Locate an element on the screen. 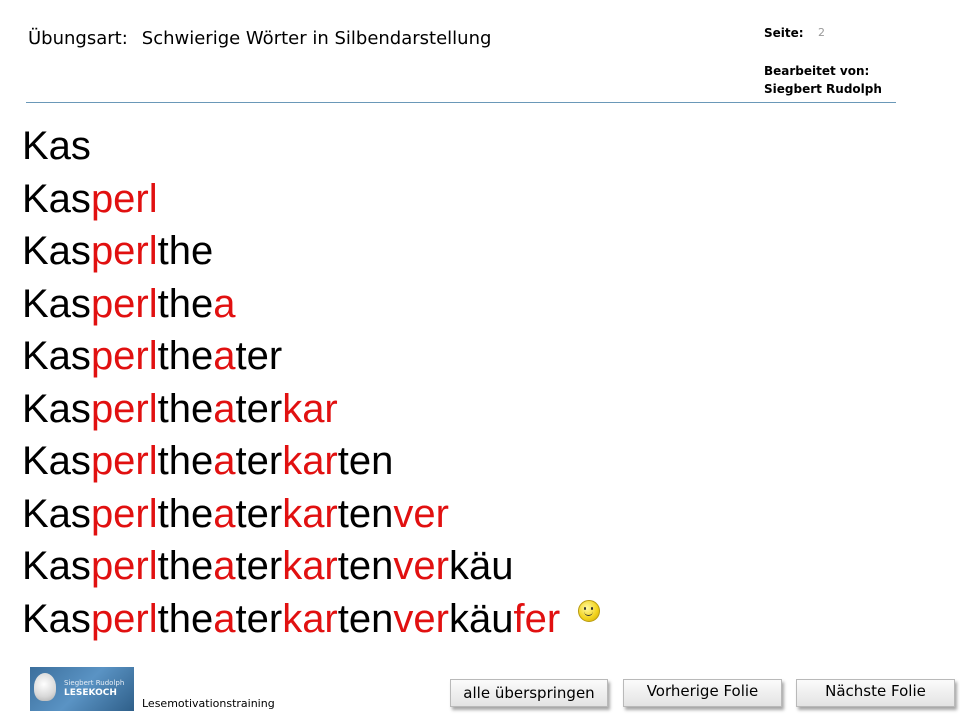 This screenshot has width=960, height=720. word-line: Kasperltheaterkartenver is located at coordinates (311, 514).